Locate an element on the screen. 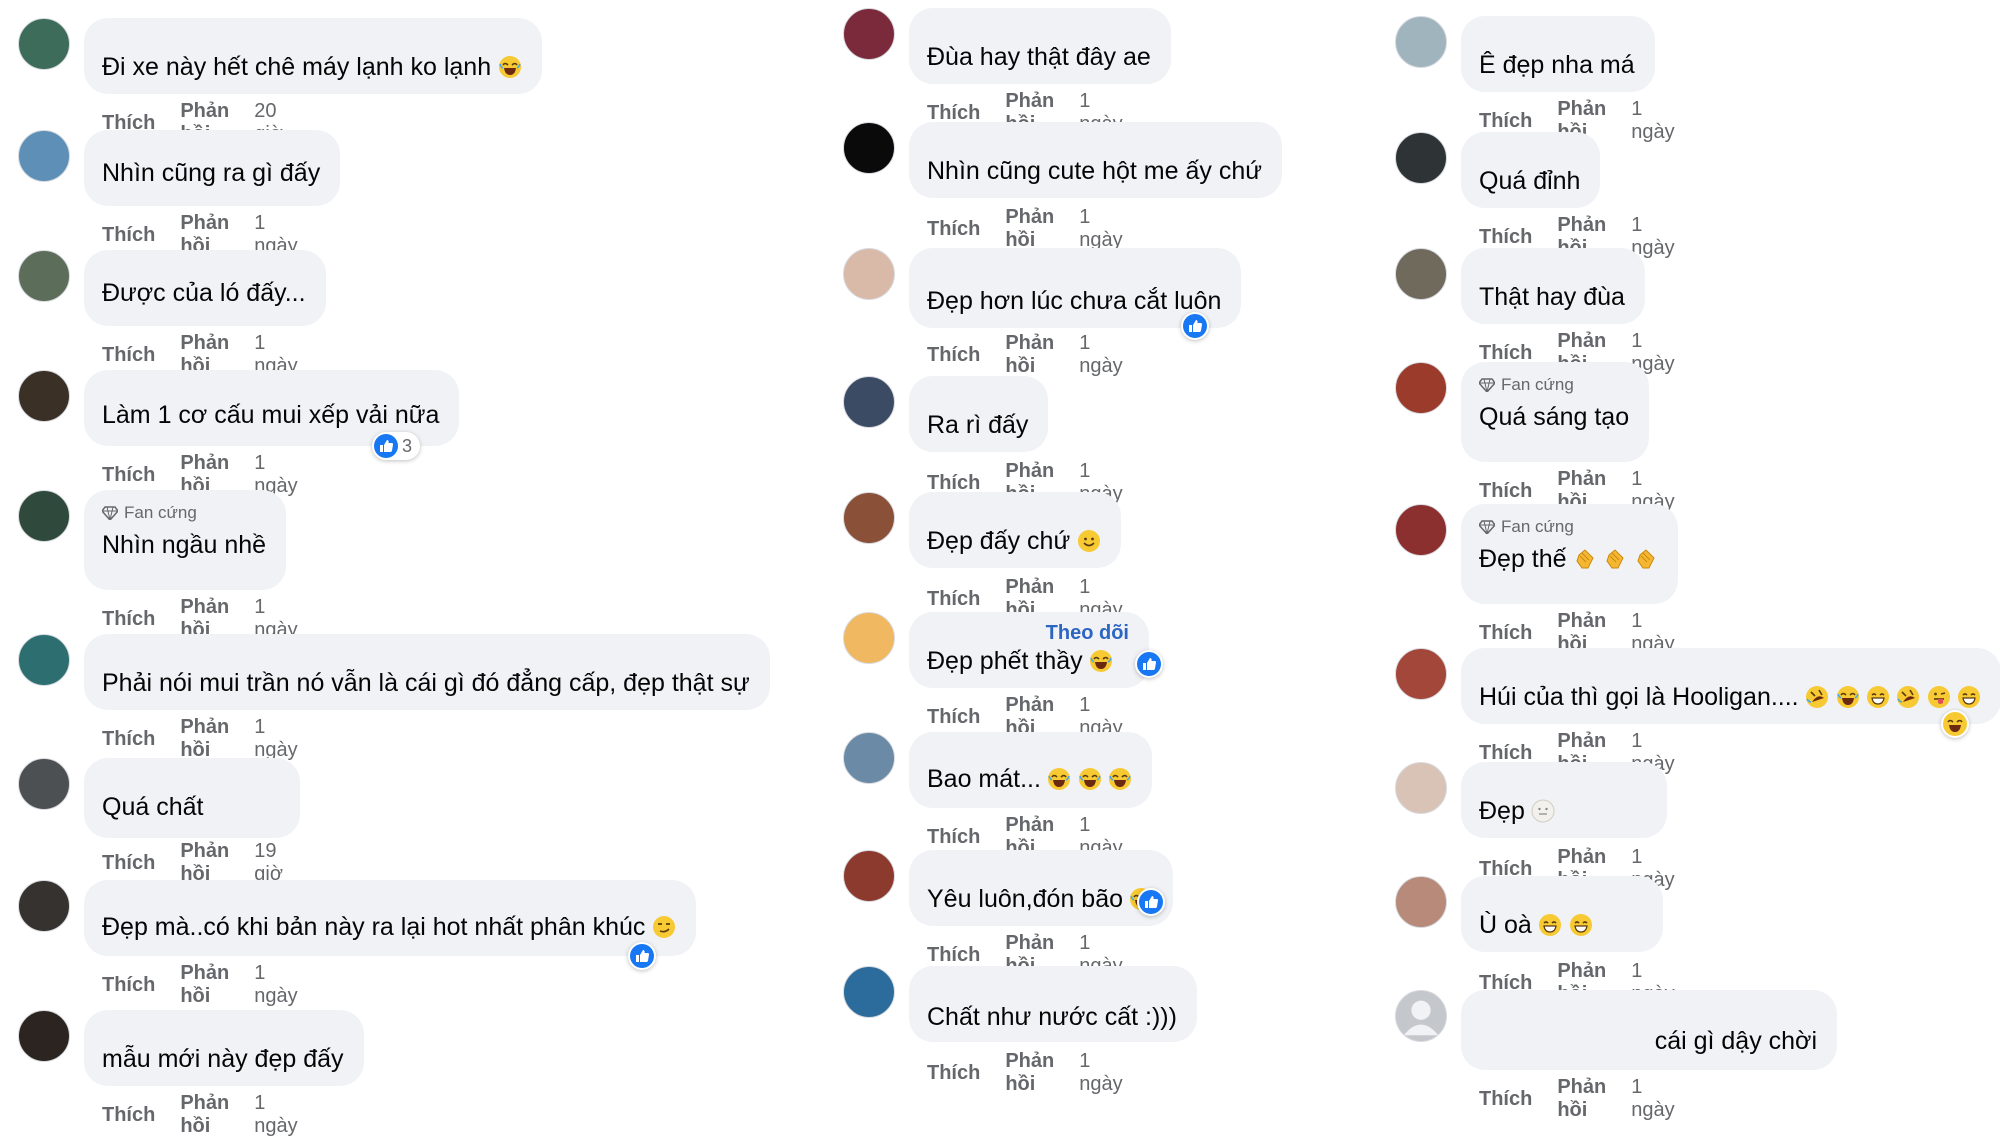 The height and width of the screenshot is (1138, 2000). diamond-icon is located at coordinates (1487, 385).